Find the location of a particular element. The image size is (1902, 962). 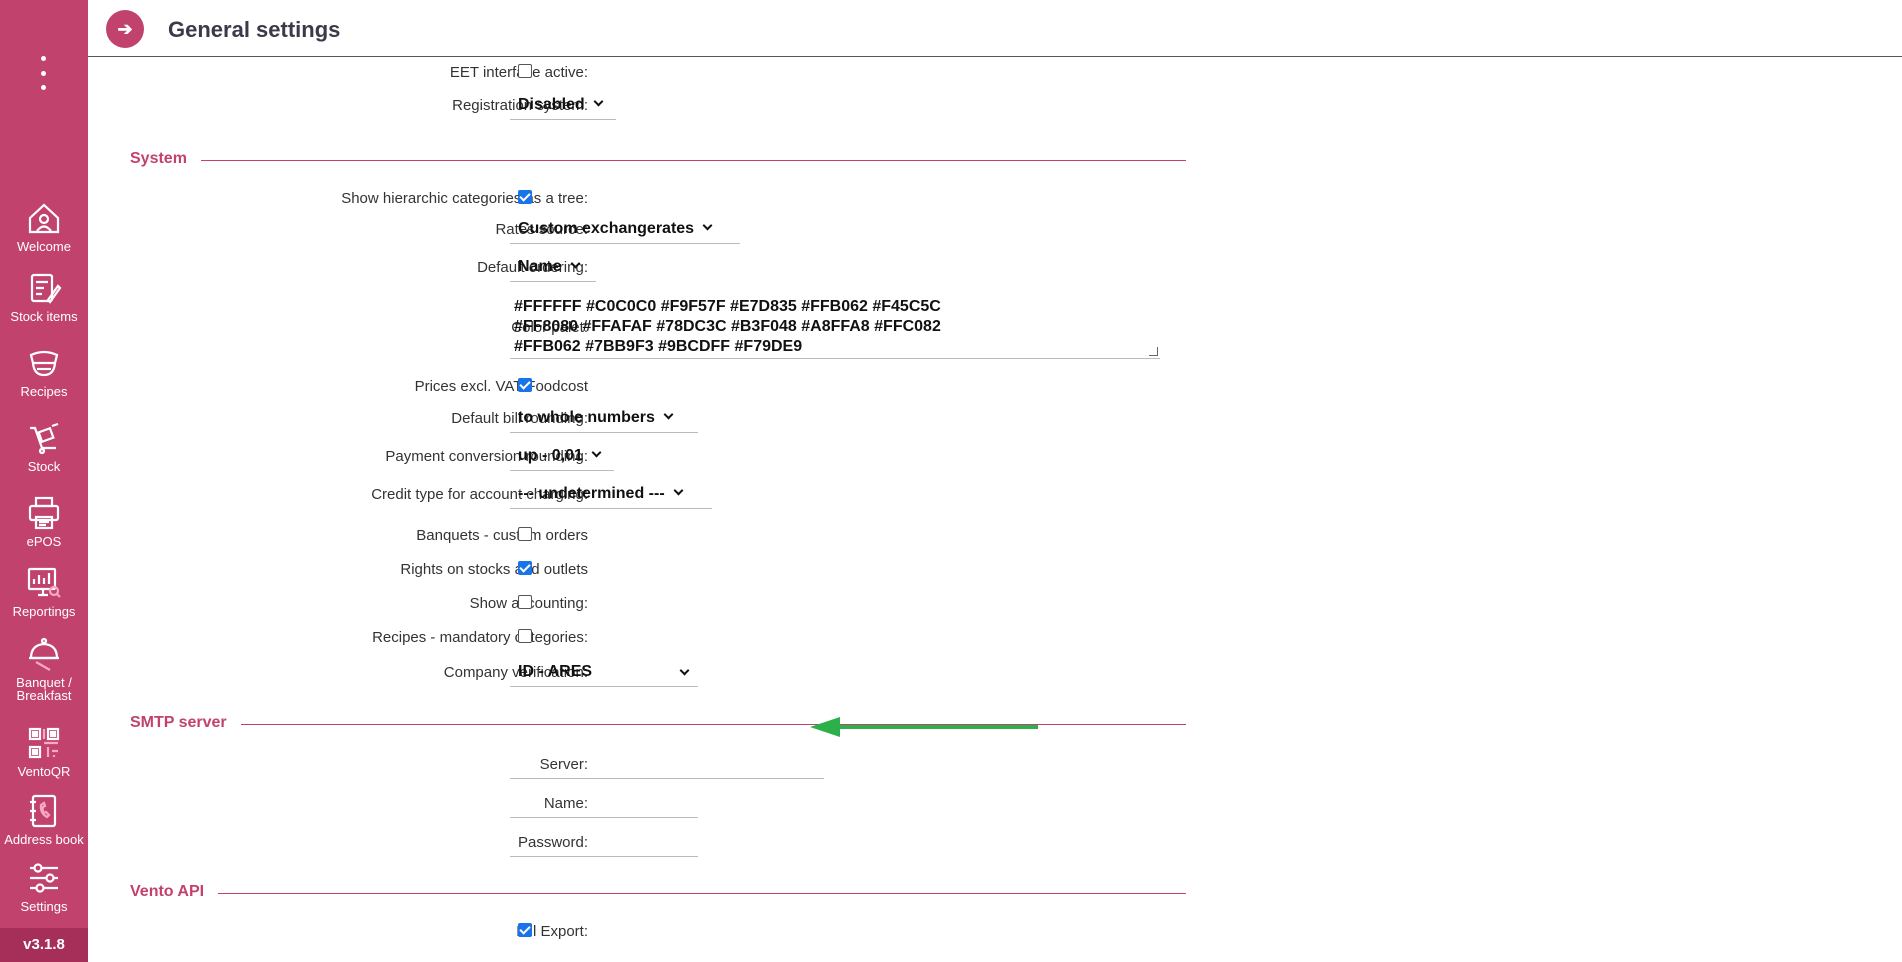

default-ordering-value: Name is located at coordinates (540, 266).